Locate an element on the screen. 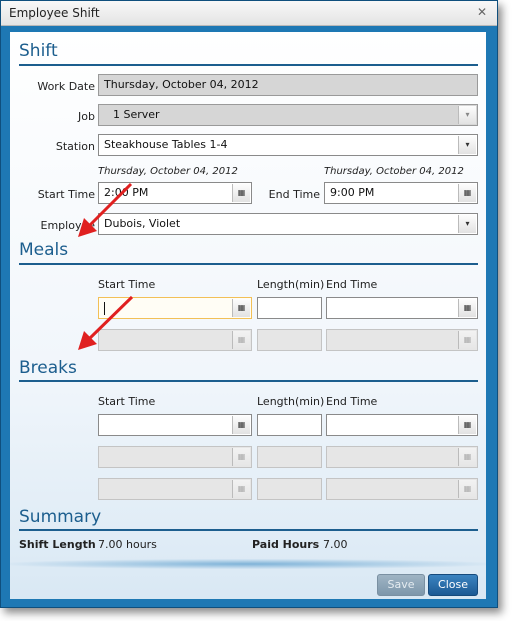 This screenshot has width=512, height=621. start-time-label: Start Time is located at coordinates (66, 194).